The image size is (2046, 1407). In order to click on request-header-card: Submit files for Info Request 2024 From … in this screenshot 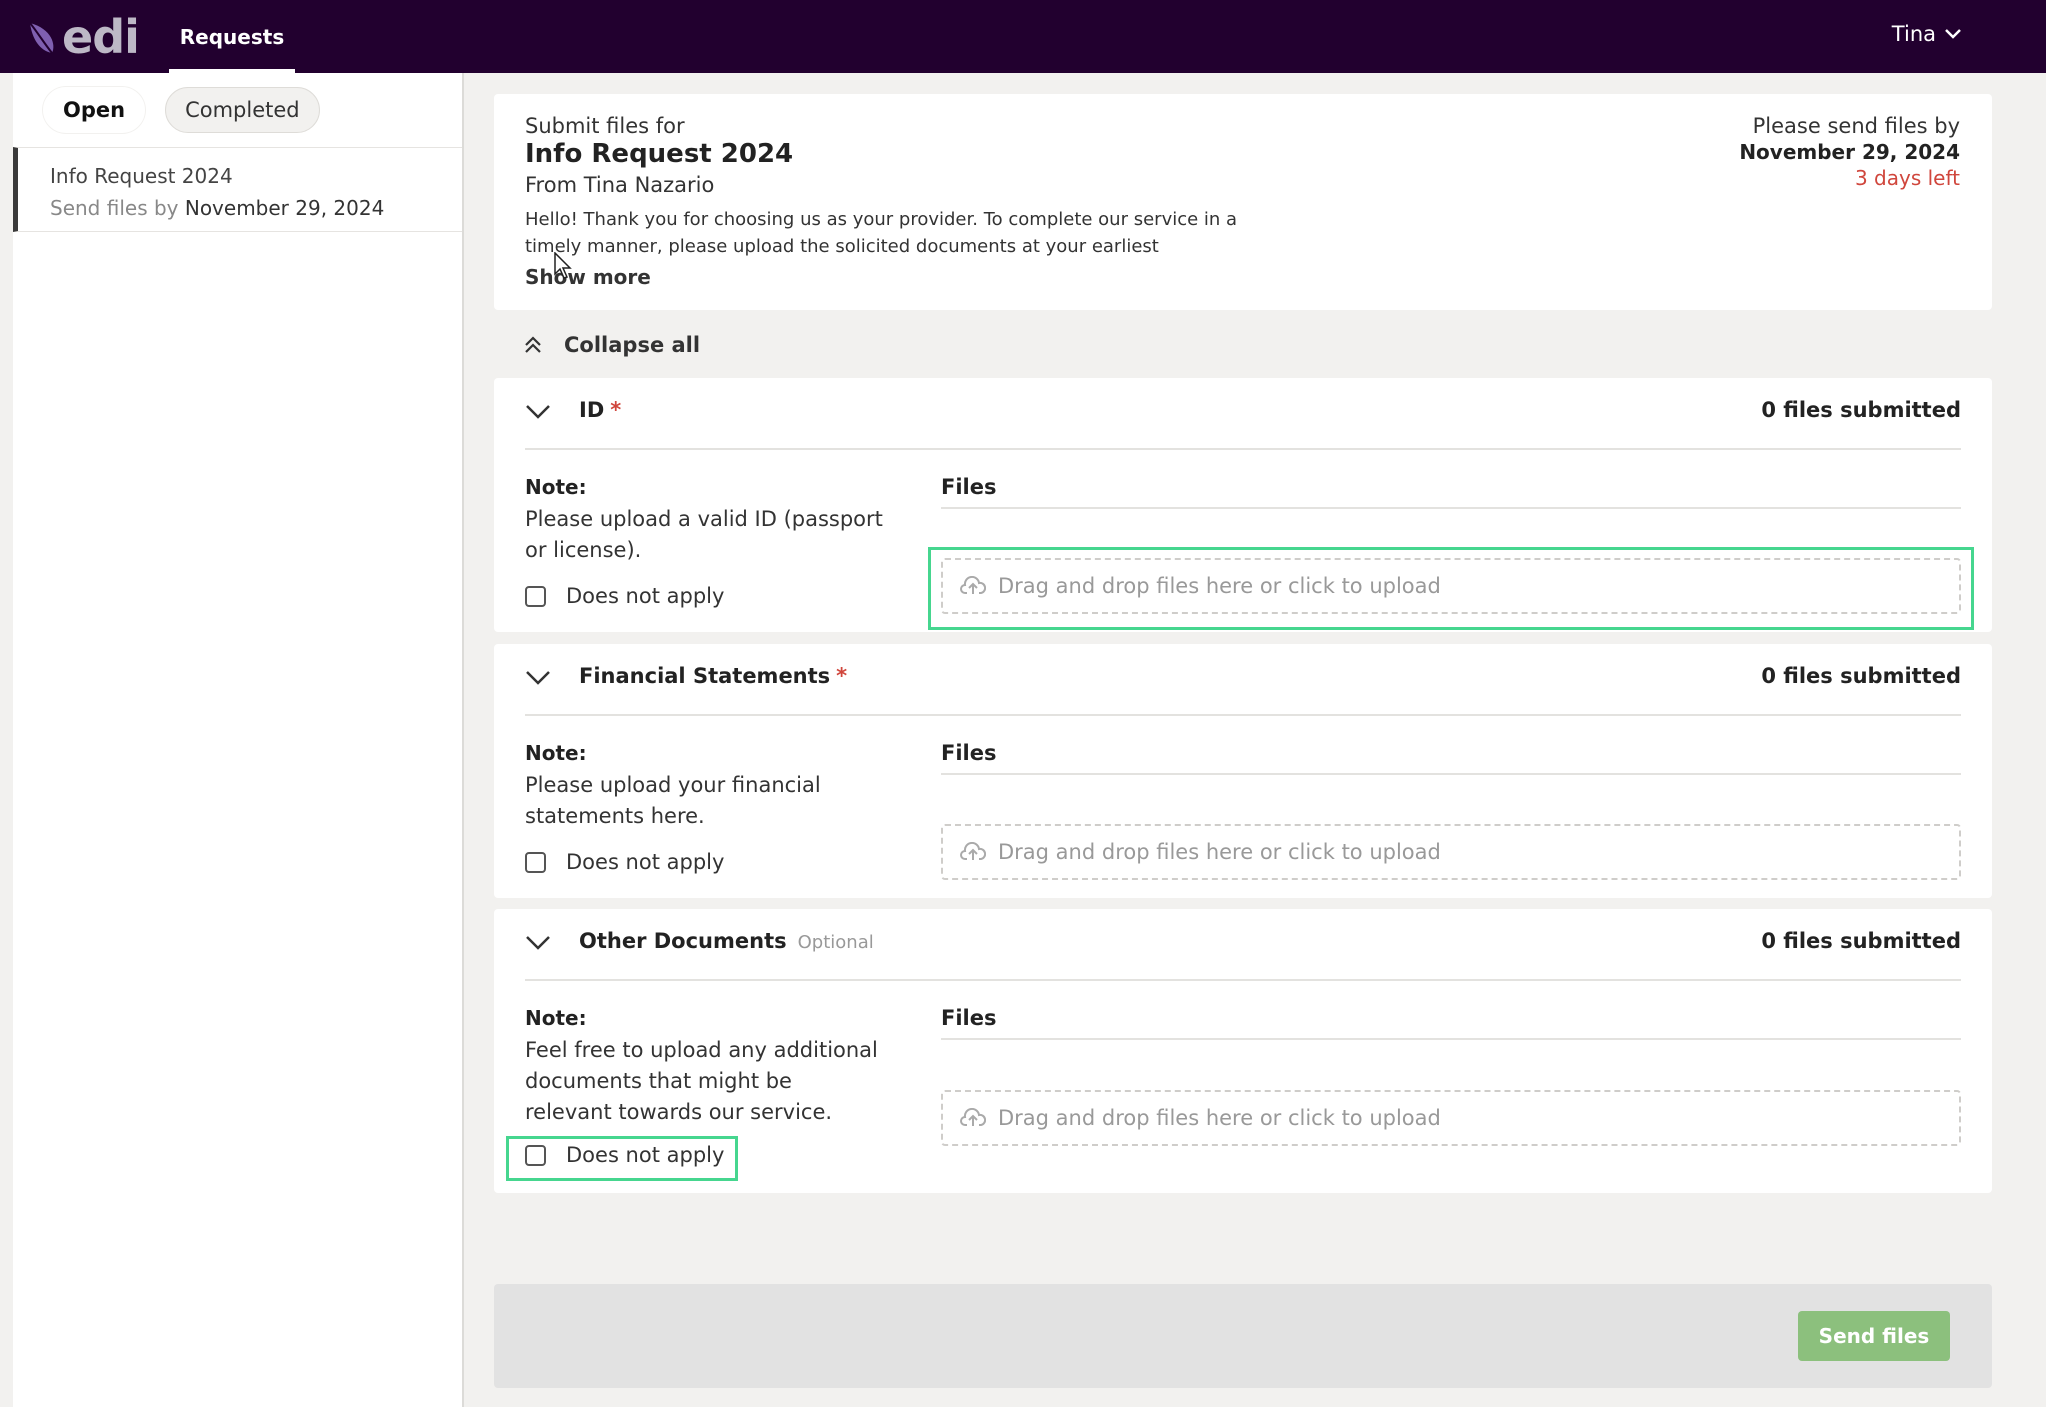, I will do `click(1243, 202)`.